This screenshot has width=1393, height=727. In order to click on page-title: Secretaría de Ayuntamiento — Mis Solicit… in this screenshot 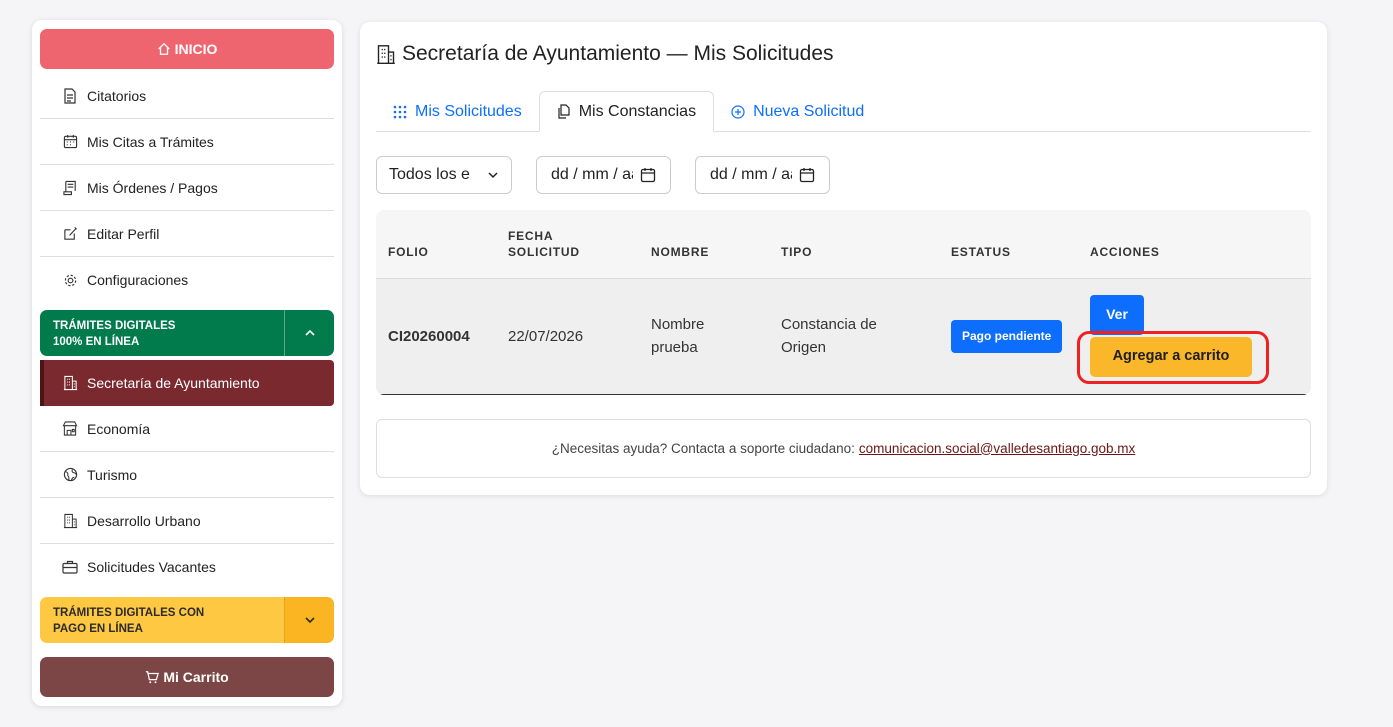, I will do `click(843, 54)`.